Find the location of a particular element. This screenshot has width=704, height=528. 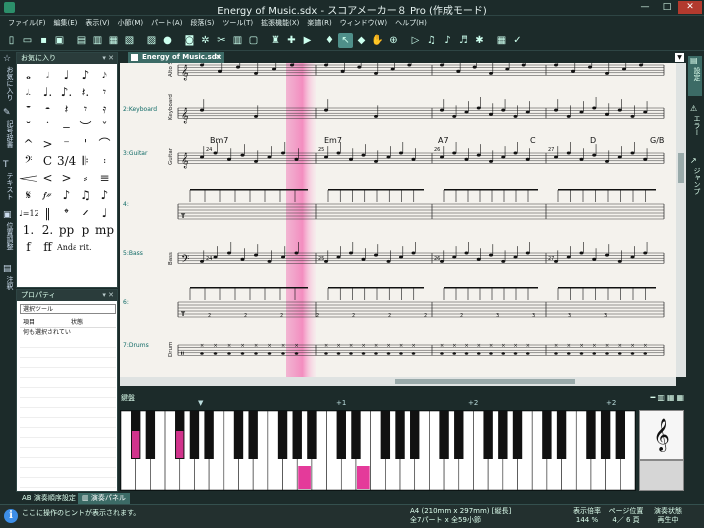

ok-icon: ✓ is located at coordinates (517, 40).